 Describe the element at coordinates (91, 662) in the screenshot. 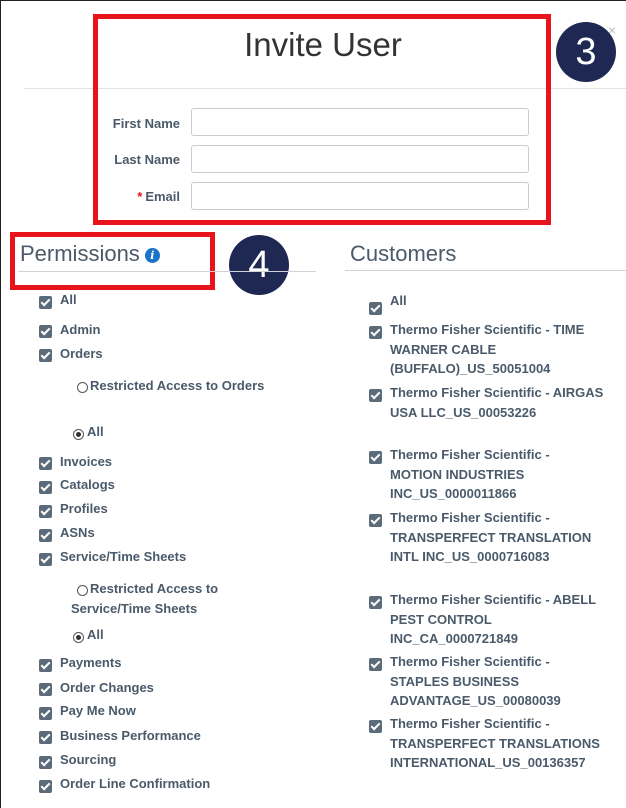

I see `perm-label-payments: Payments` at that location.